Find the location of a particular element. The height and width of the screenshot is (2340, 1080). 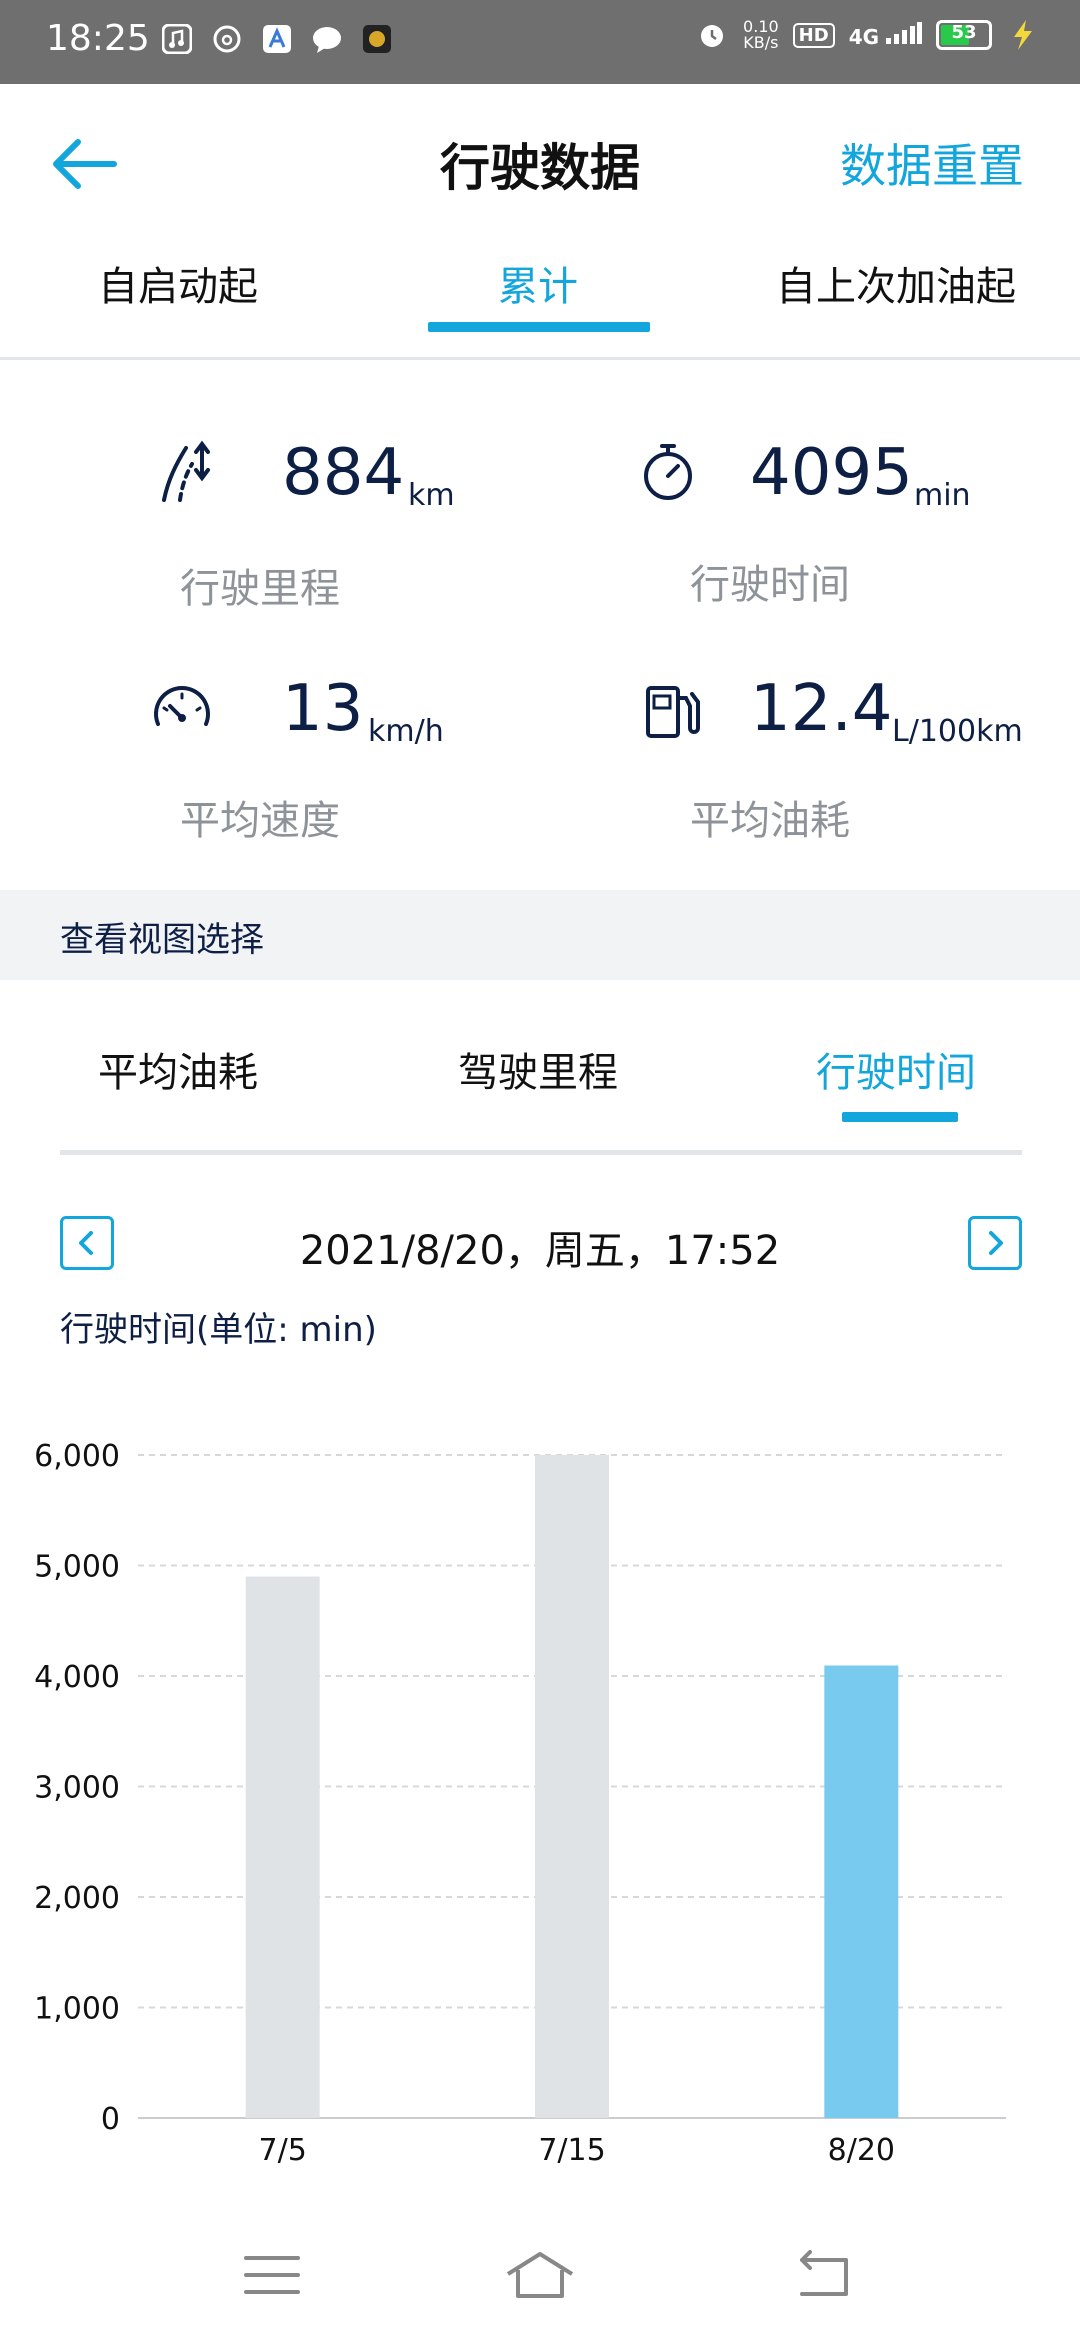

chart-tab-divider is located at coordinates (541, 1152).